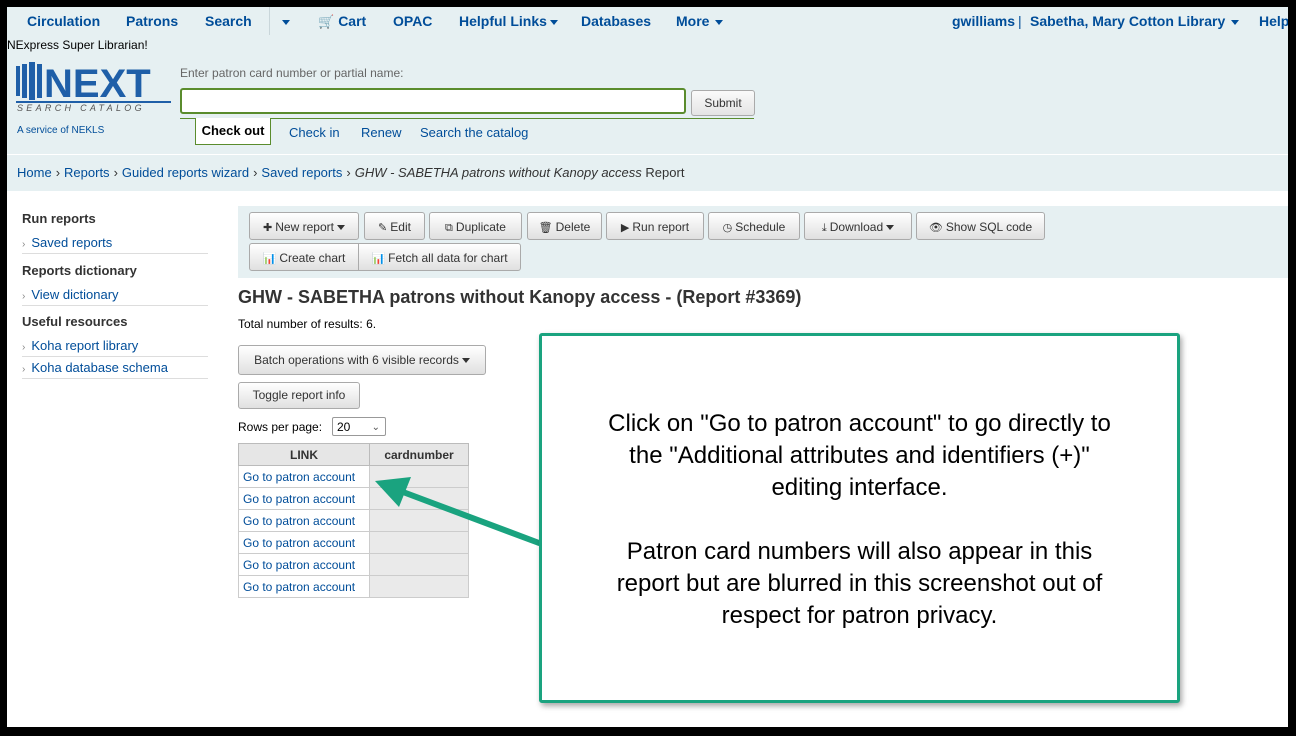  Describe the element at coordinates (616, 21) in the screenshot. I see `nav-databases: Databases` at that location.